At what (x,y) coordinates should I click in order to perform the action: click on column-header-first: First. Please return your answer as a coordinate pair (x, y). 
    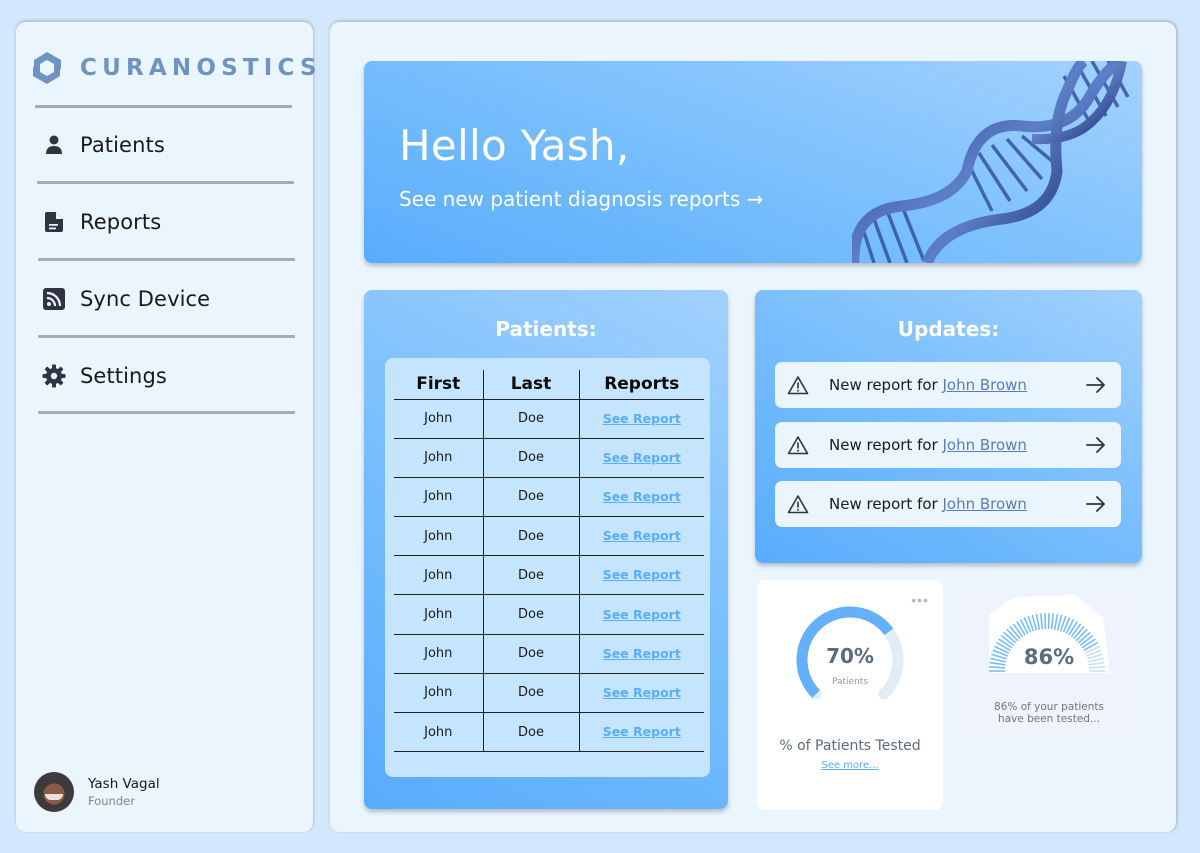
    Looking at the image, I should click on (439, 385).